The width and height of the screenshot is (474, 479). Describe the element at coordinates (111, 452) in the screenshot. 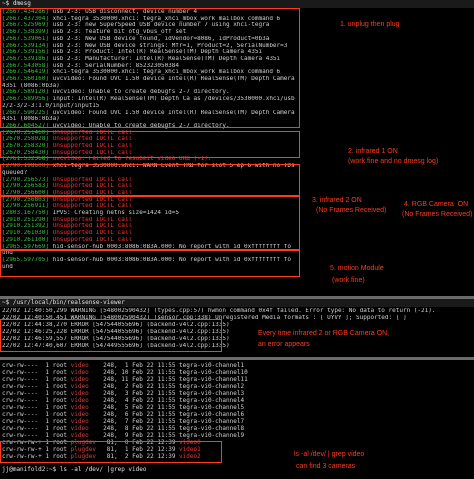

I see `ls-video-highlight-box` at that location.